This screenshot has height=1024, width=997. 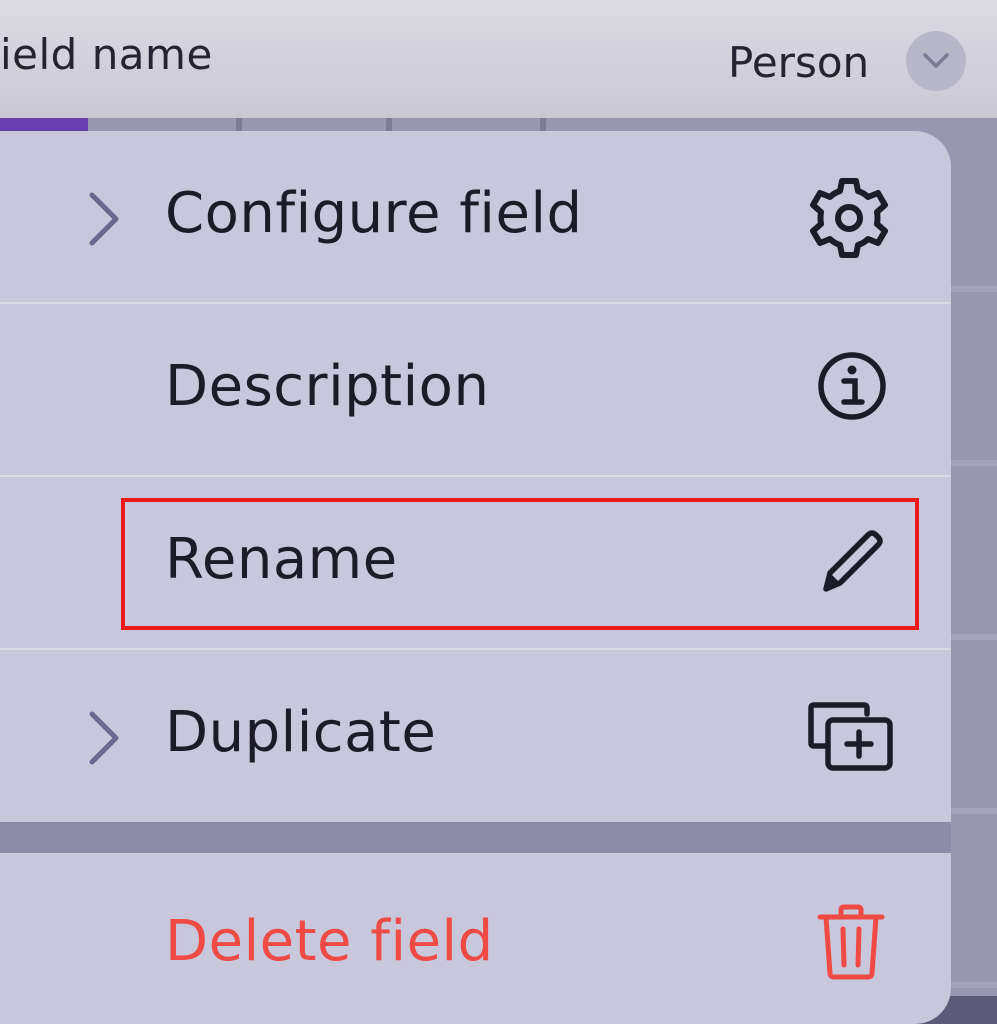 I want to click on menu-item-label: Duplicate, so click(x=301, y=732).